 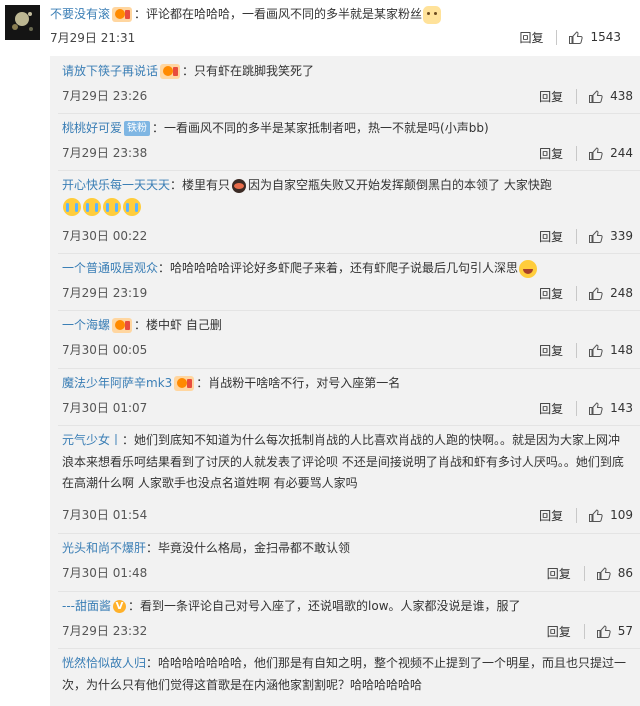 What do you see at coordinates (346, 326) in the screenshot?
I see `reply-text: 一个海螺 ：楼中虾 自己删` at bounding box center [346, 326].